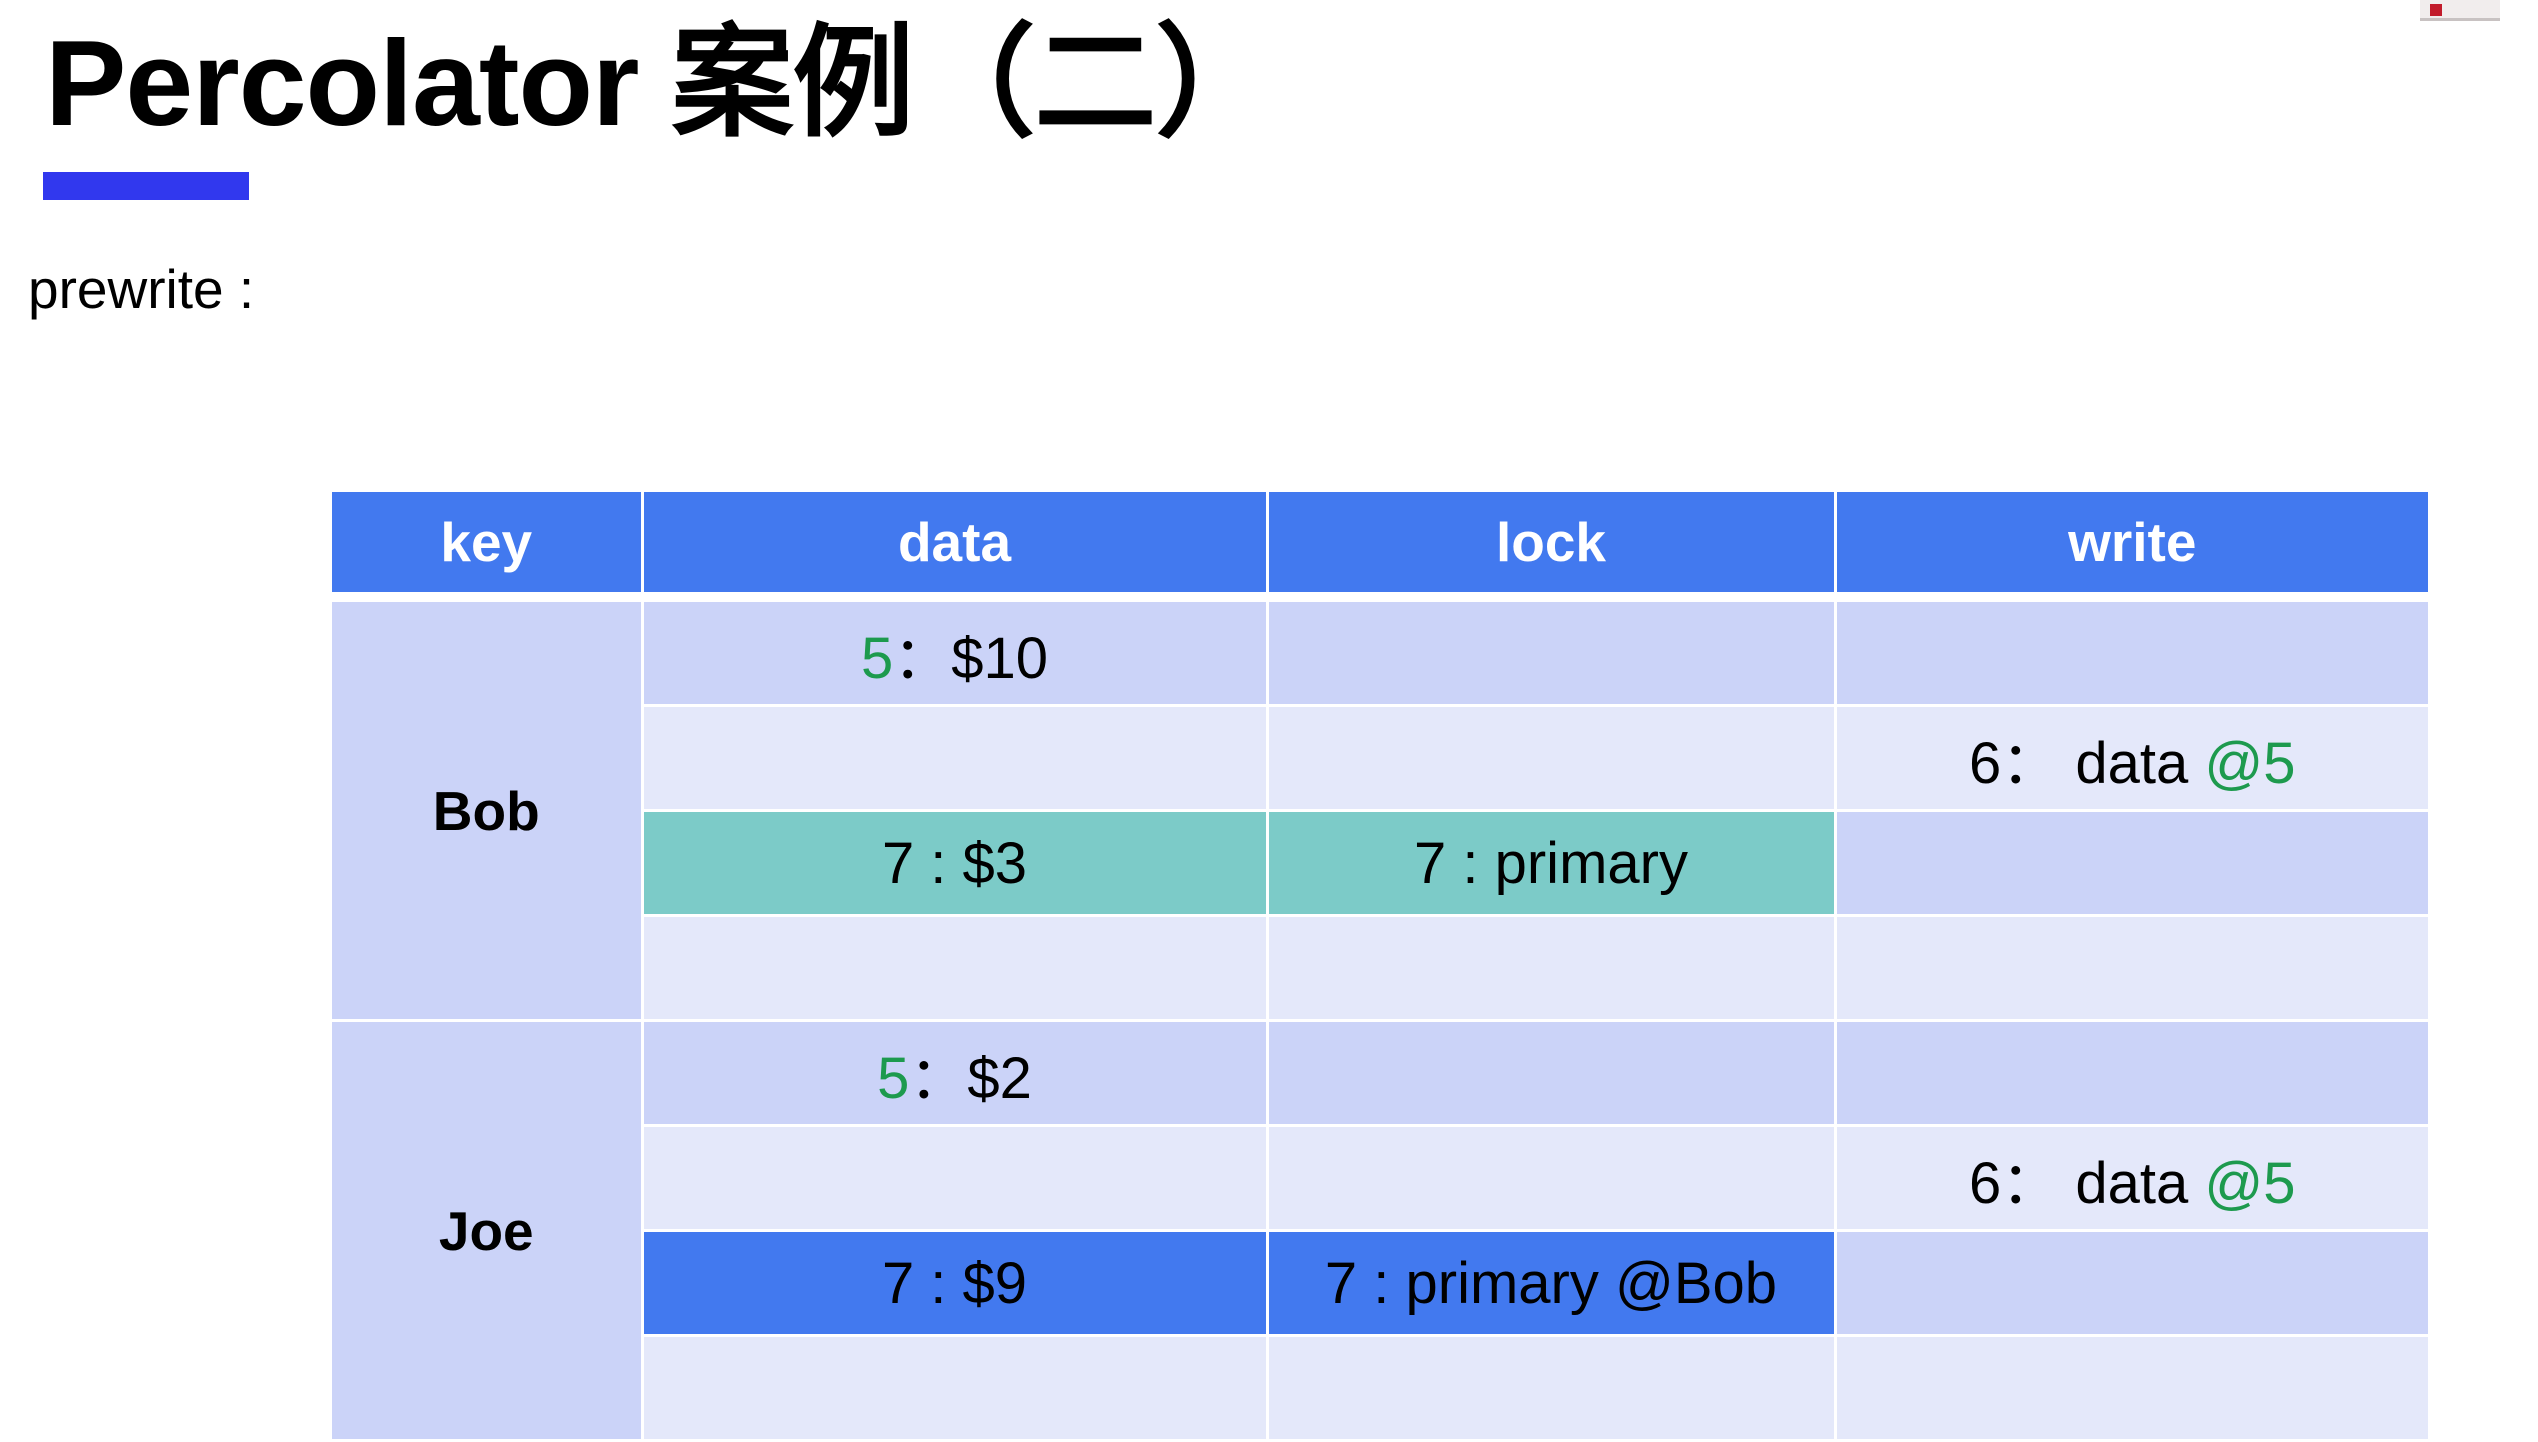 The image size is (2538, 1442). Describe the element at coordinates (955, 863) in the screenshot. I see `data-cell-highlight: 7 : $3` at that location.